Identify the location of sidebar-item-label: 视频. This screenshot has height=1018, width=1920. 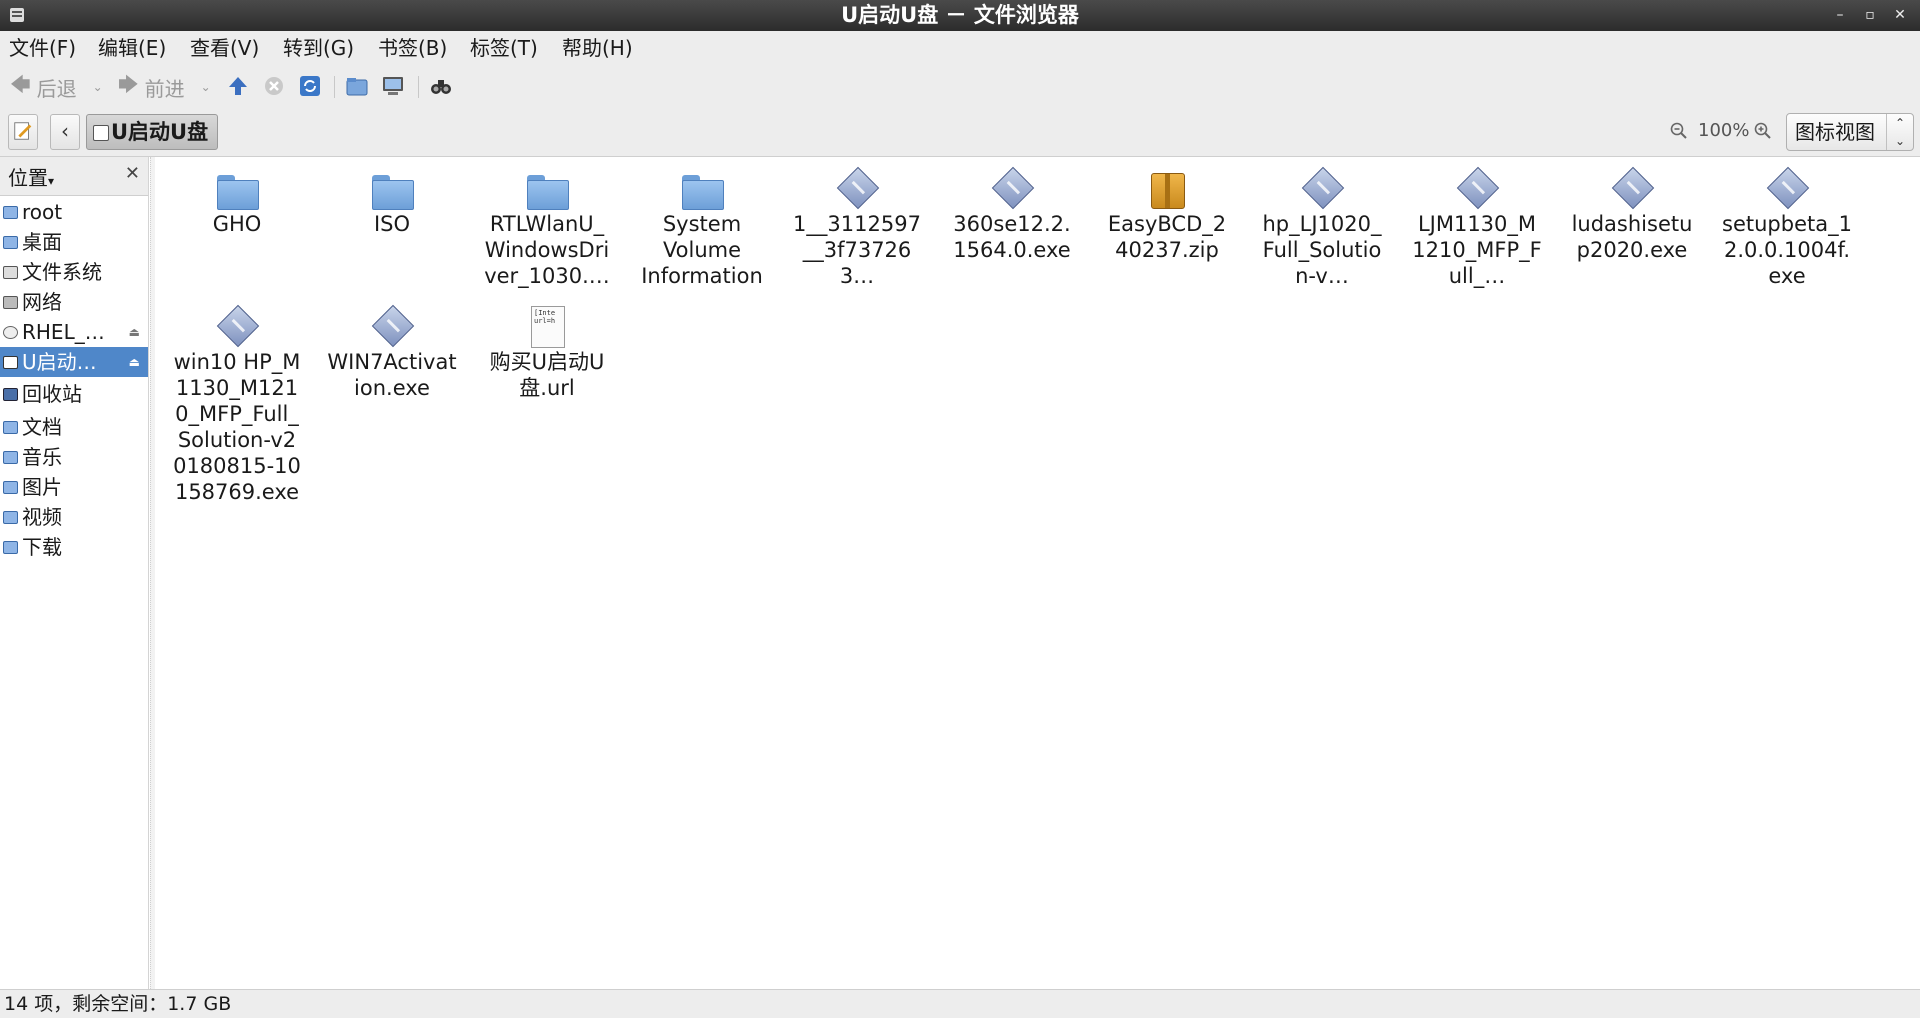
(42, 517).